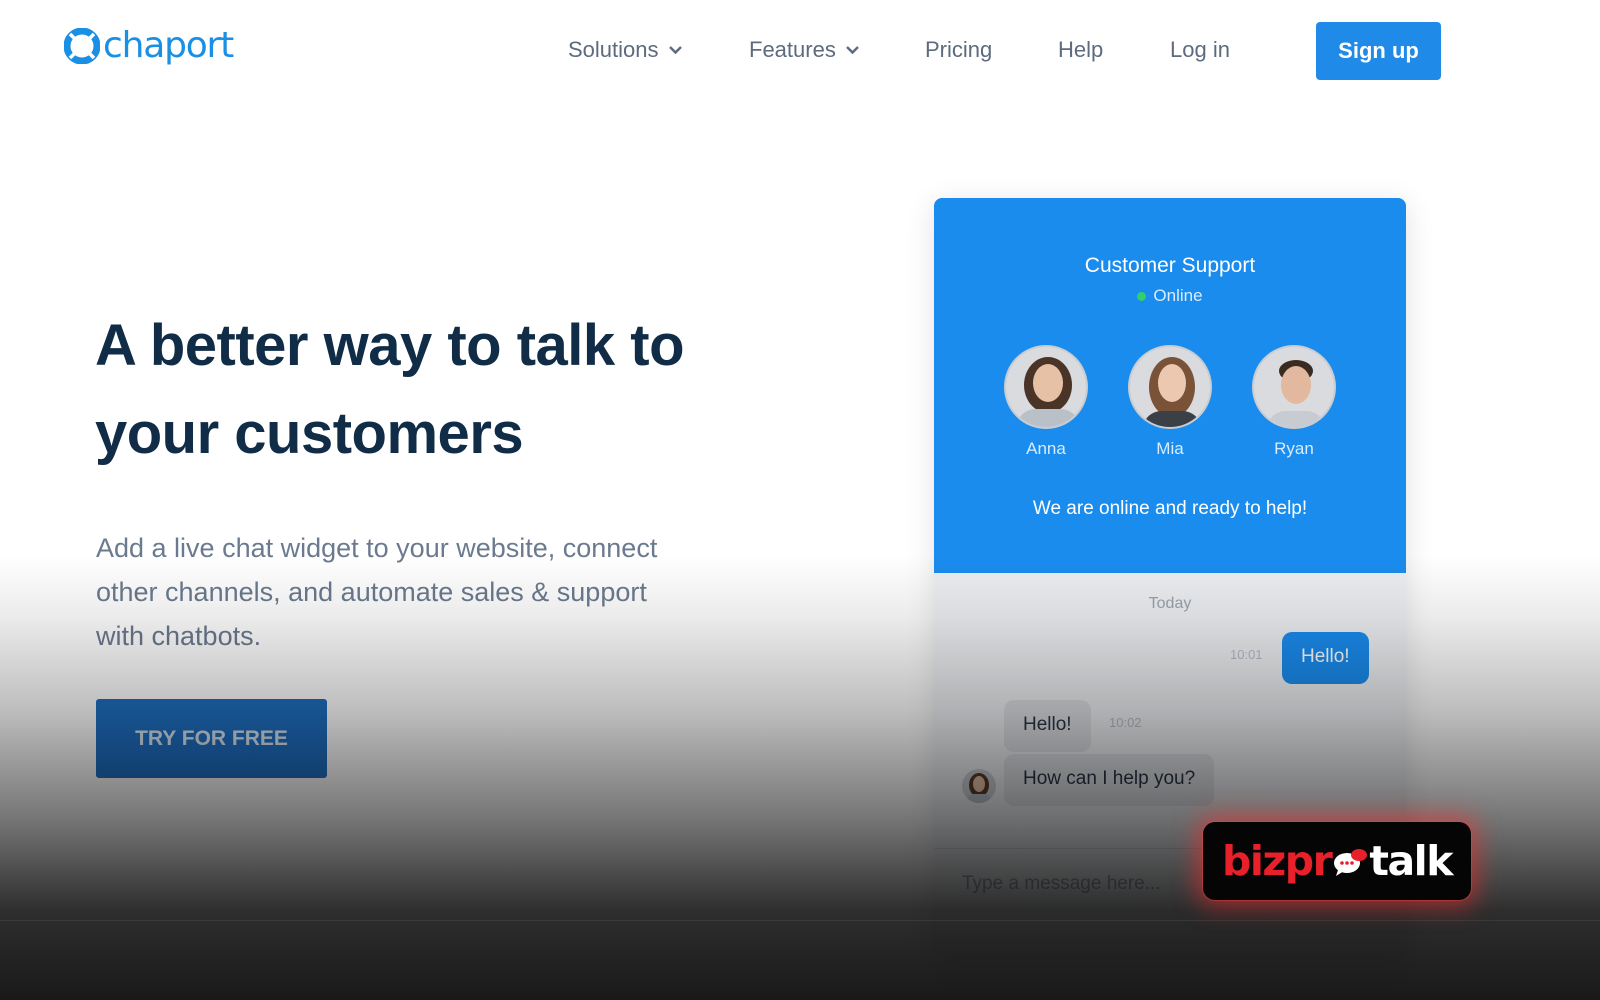 The height and width of the screenshot is (1000, 1600). I want to click on nav-login-label: Log in, so click(1200, 49).